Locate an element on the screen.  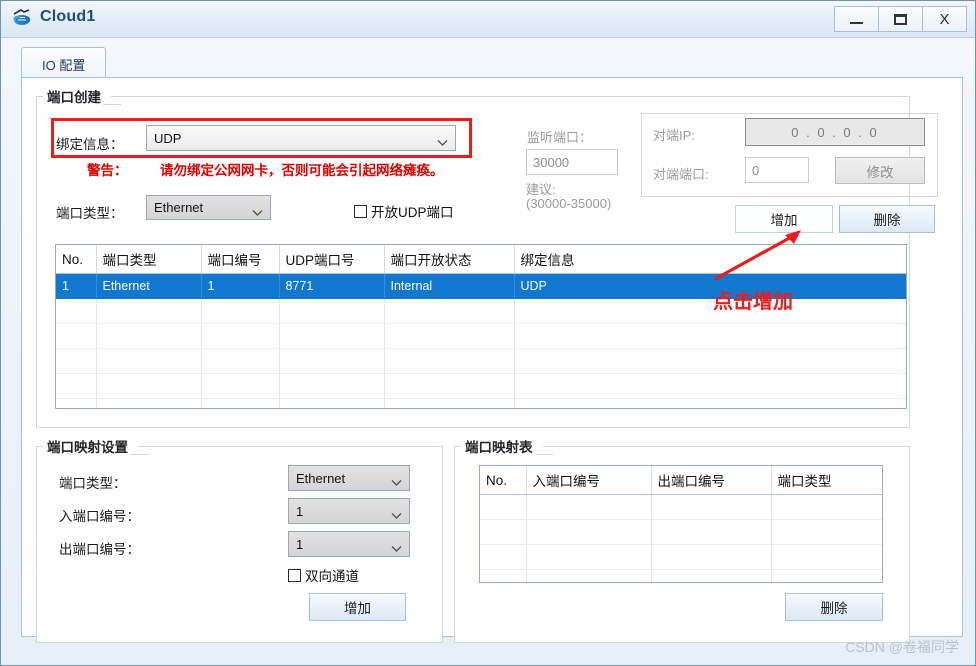
map-in-port-select: 1 is located at coordinates (349, 511).